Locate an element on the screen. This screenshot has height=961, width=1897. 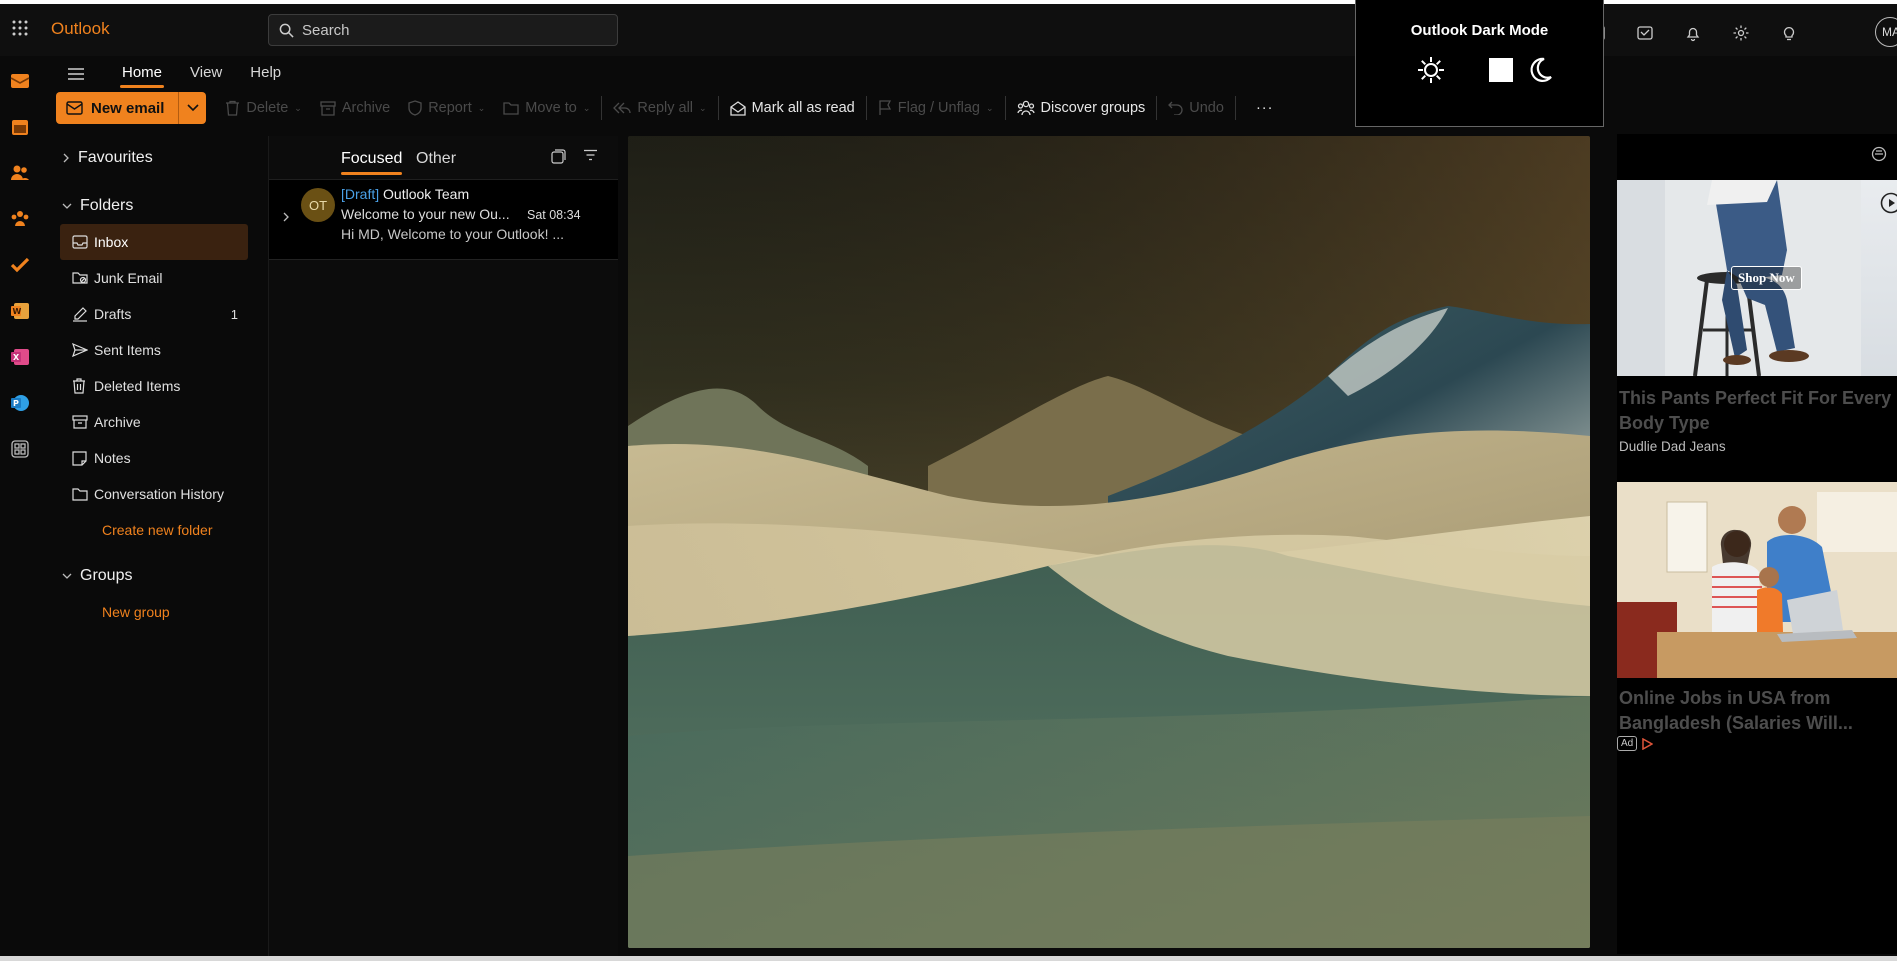
chevron-right-icon is located at coordinates (286, 217).